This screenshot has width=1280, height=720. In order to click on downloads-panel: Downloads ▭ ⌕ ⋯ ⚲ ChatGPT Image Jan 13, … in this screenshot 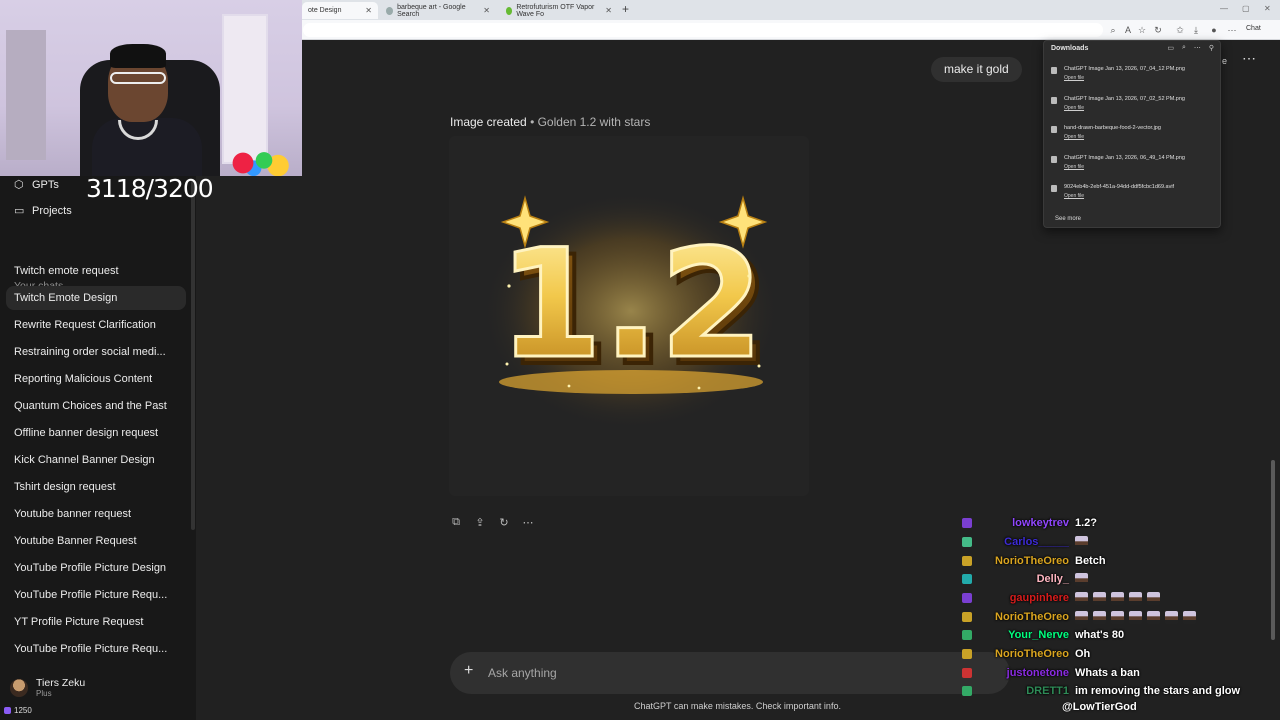, I will do `click(1132, 134)`.